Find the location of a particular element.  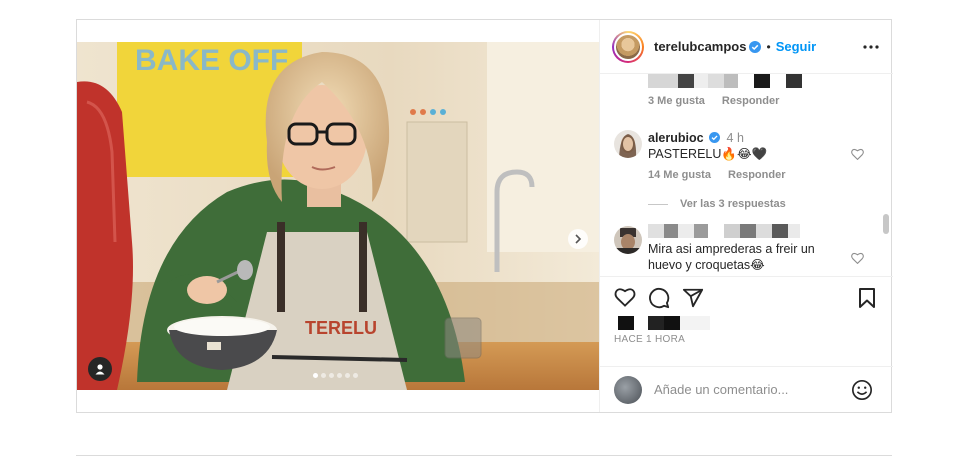

comment-text-line: Mira asi amprederas a freir un is located at coordinates (731, 249).